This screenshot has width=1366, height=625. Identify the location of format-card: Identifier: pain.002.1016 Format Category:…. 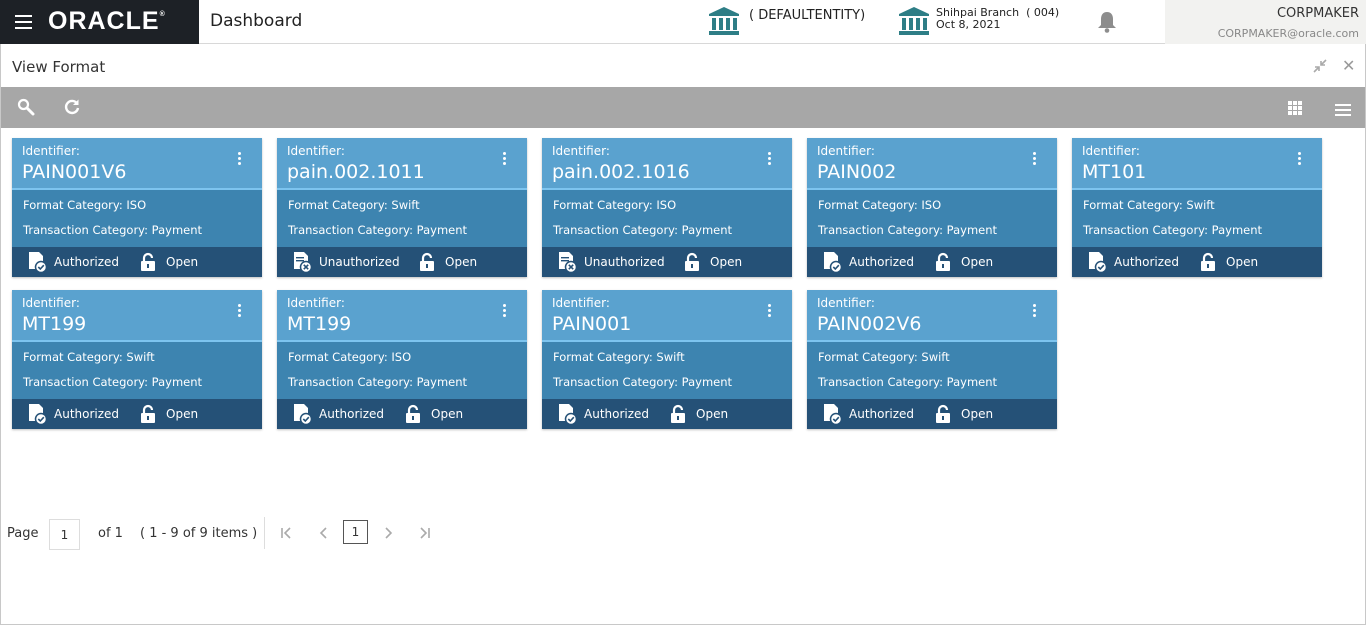
(667, 207).